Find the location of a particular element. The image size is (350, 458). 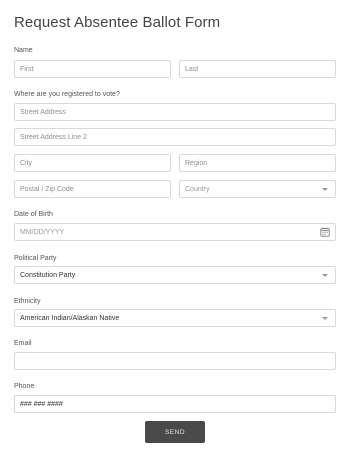

phone-placeholder: ### ### #### is located at coordinates (41, 404).